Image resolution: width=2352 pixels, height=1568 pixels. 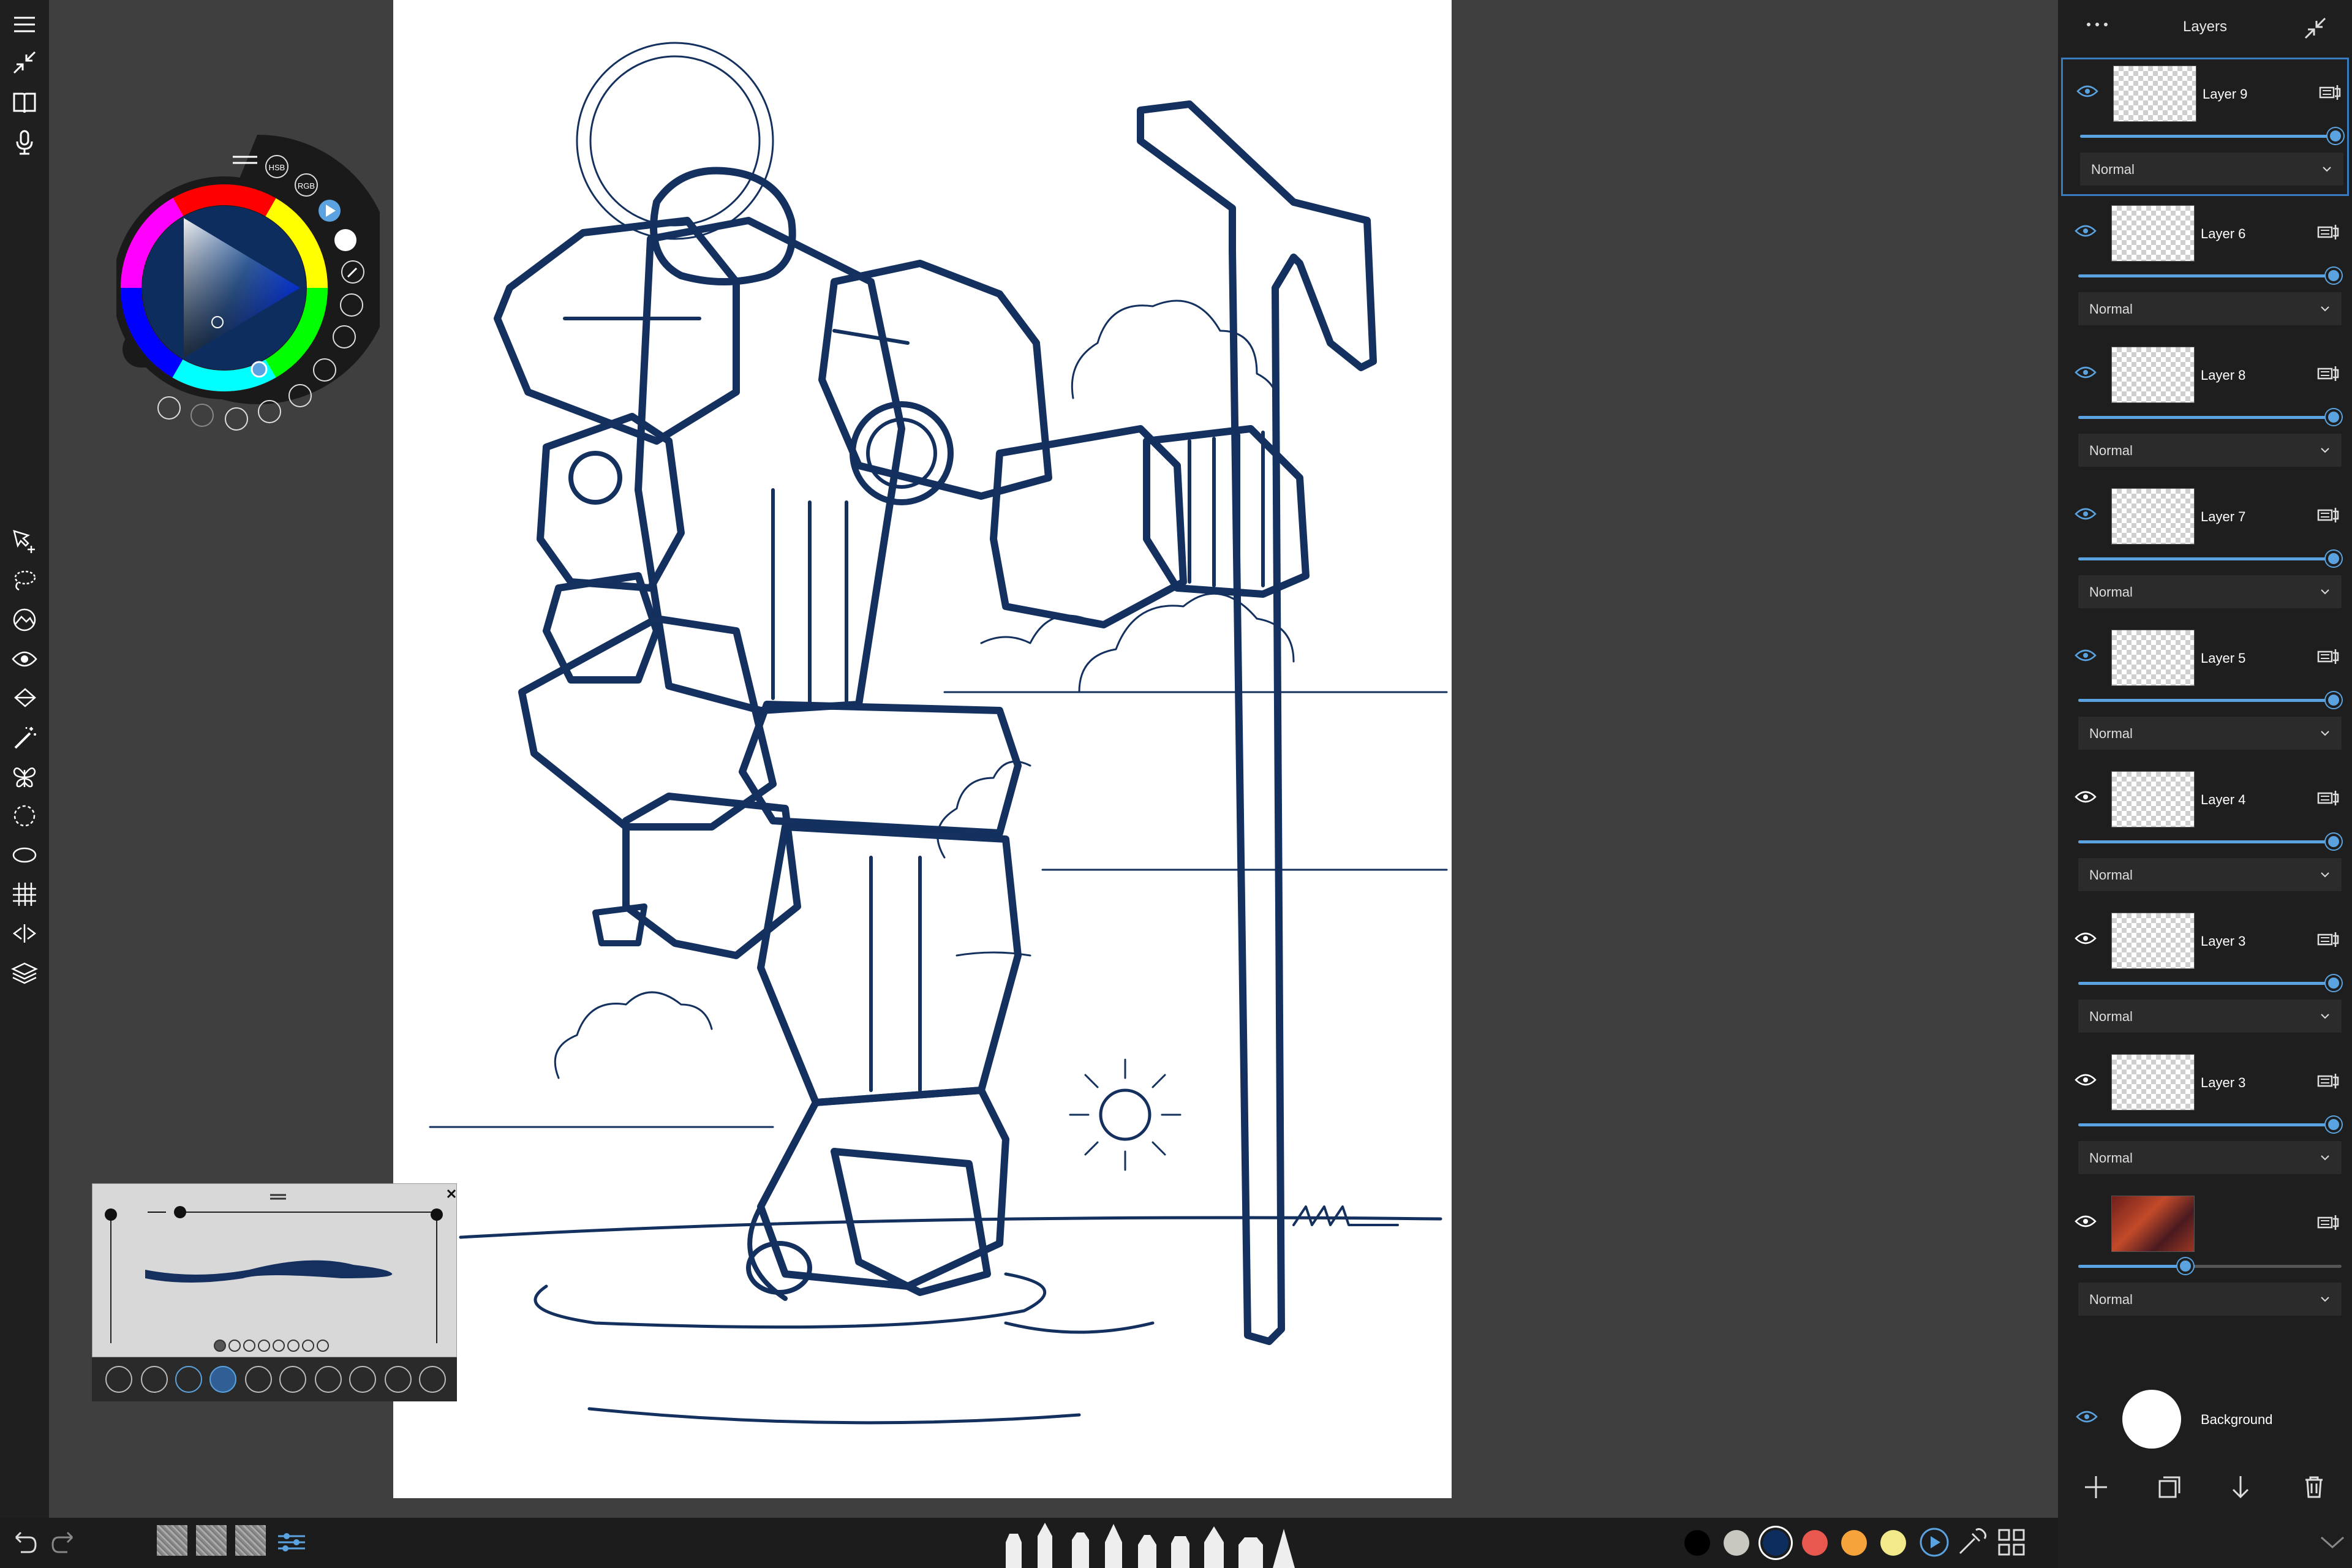 I want to click on layer-item: Layer 7 Normal, so click(x=2205, y=551).